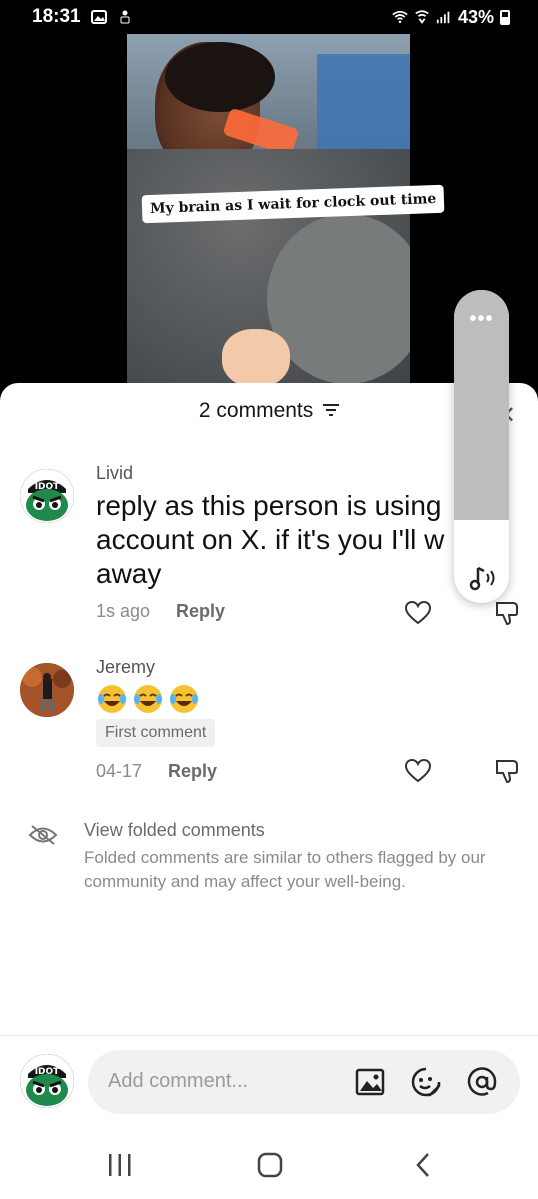 The height and width of the screenshot is (1199, 538). What do you see at coordinates (425, 1165) in the screenshot?
I see `back-icon` at bounding box center [425, 1165].